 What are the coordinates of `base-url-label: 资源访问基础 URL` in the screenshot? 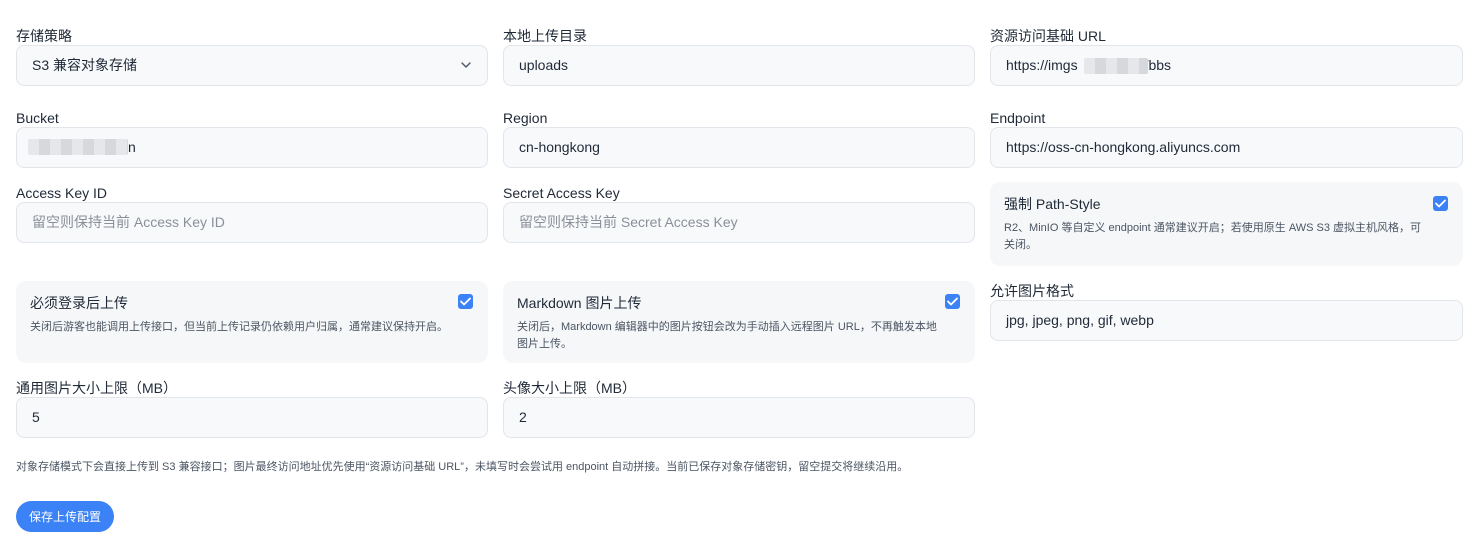 It's located at (1048, 36).